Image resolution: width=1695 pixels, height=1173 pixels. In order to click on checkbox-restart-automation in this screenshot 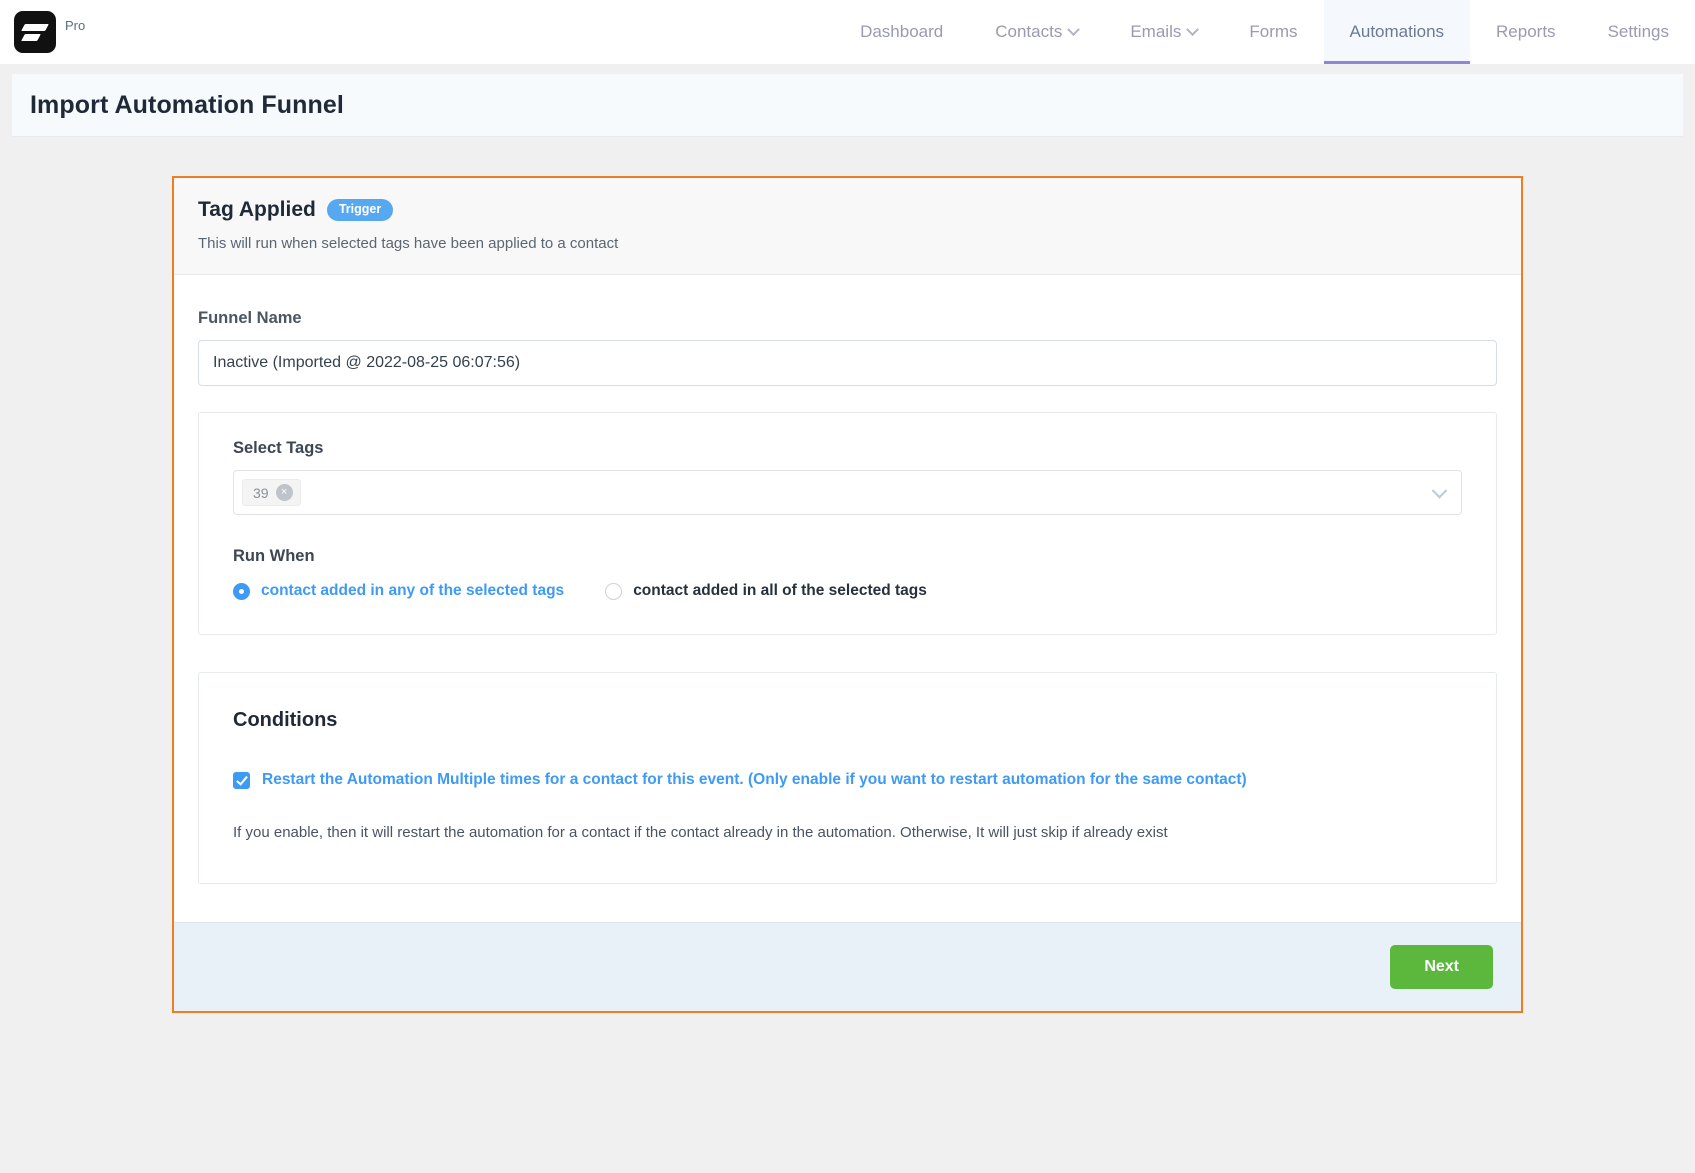, I will do `click(241, 780)`.